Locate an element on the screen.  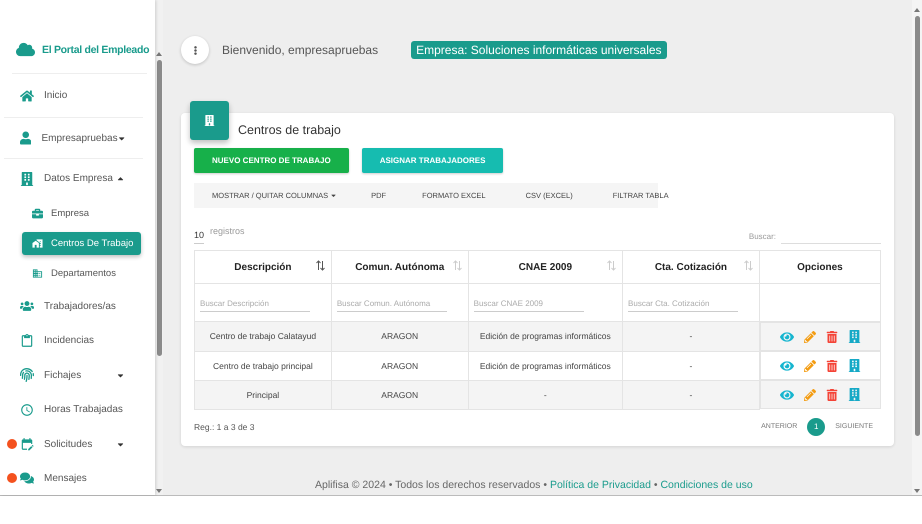
fingerprint-icon is located at coordinates (27, 375).